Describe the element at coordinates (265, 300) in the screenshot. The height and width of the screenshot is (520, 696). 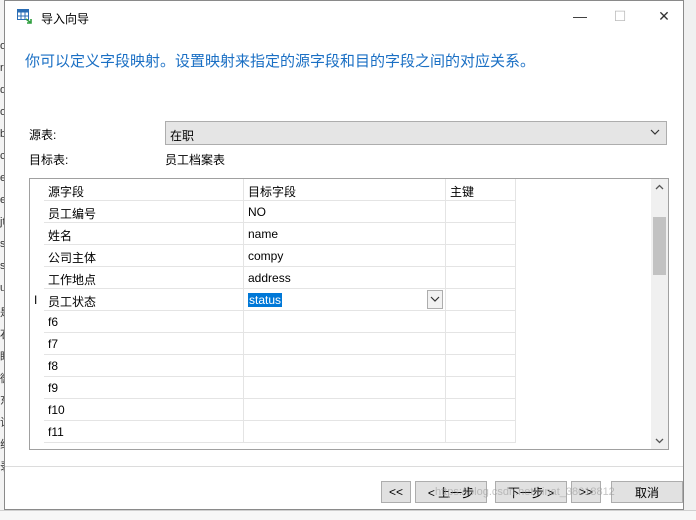
I see `target-field-selected-value: status` at that location.